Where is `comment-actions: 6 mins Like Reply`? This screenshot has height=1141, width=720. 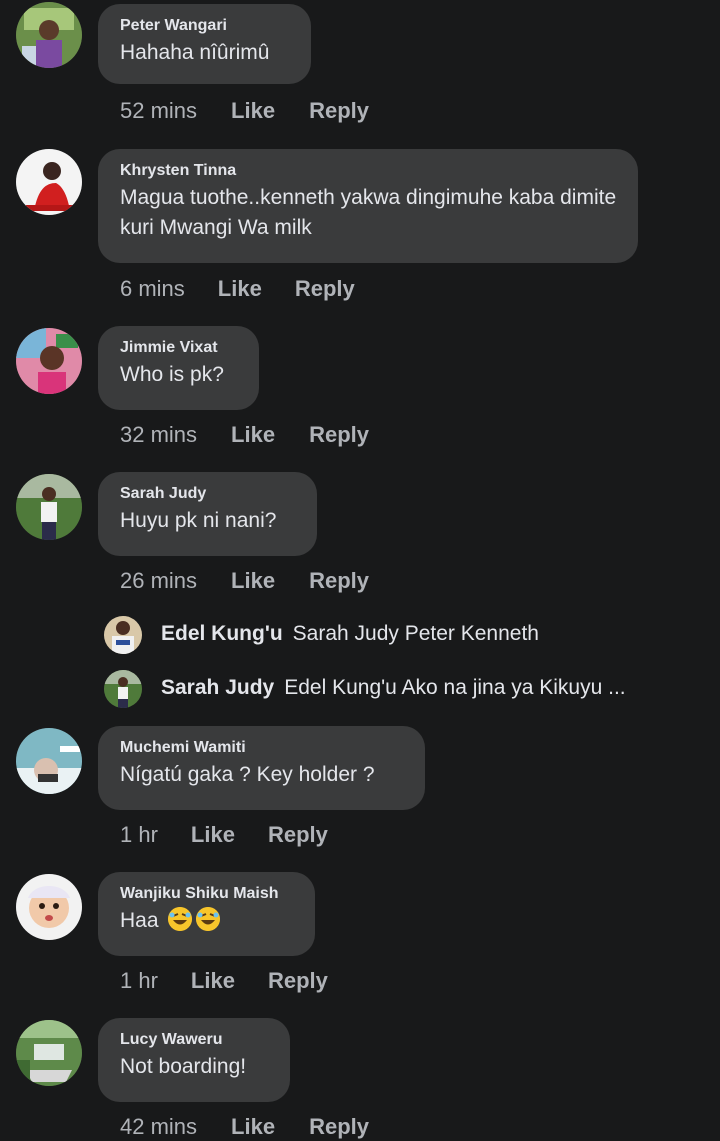 comment-actions: 6 mins Like Reply is located at coordinates (237, 289).